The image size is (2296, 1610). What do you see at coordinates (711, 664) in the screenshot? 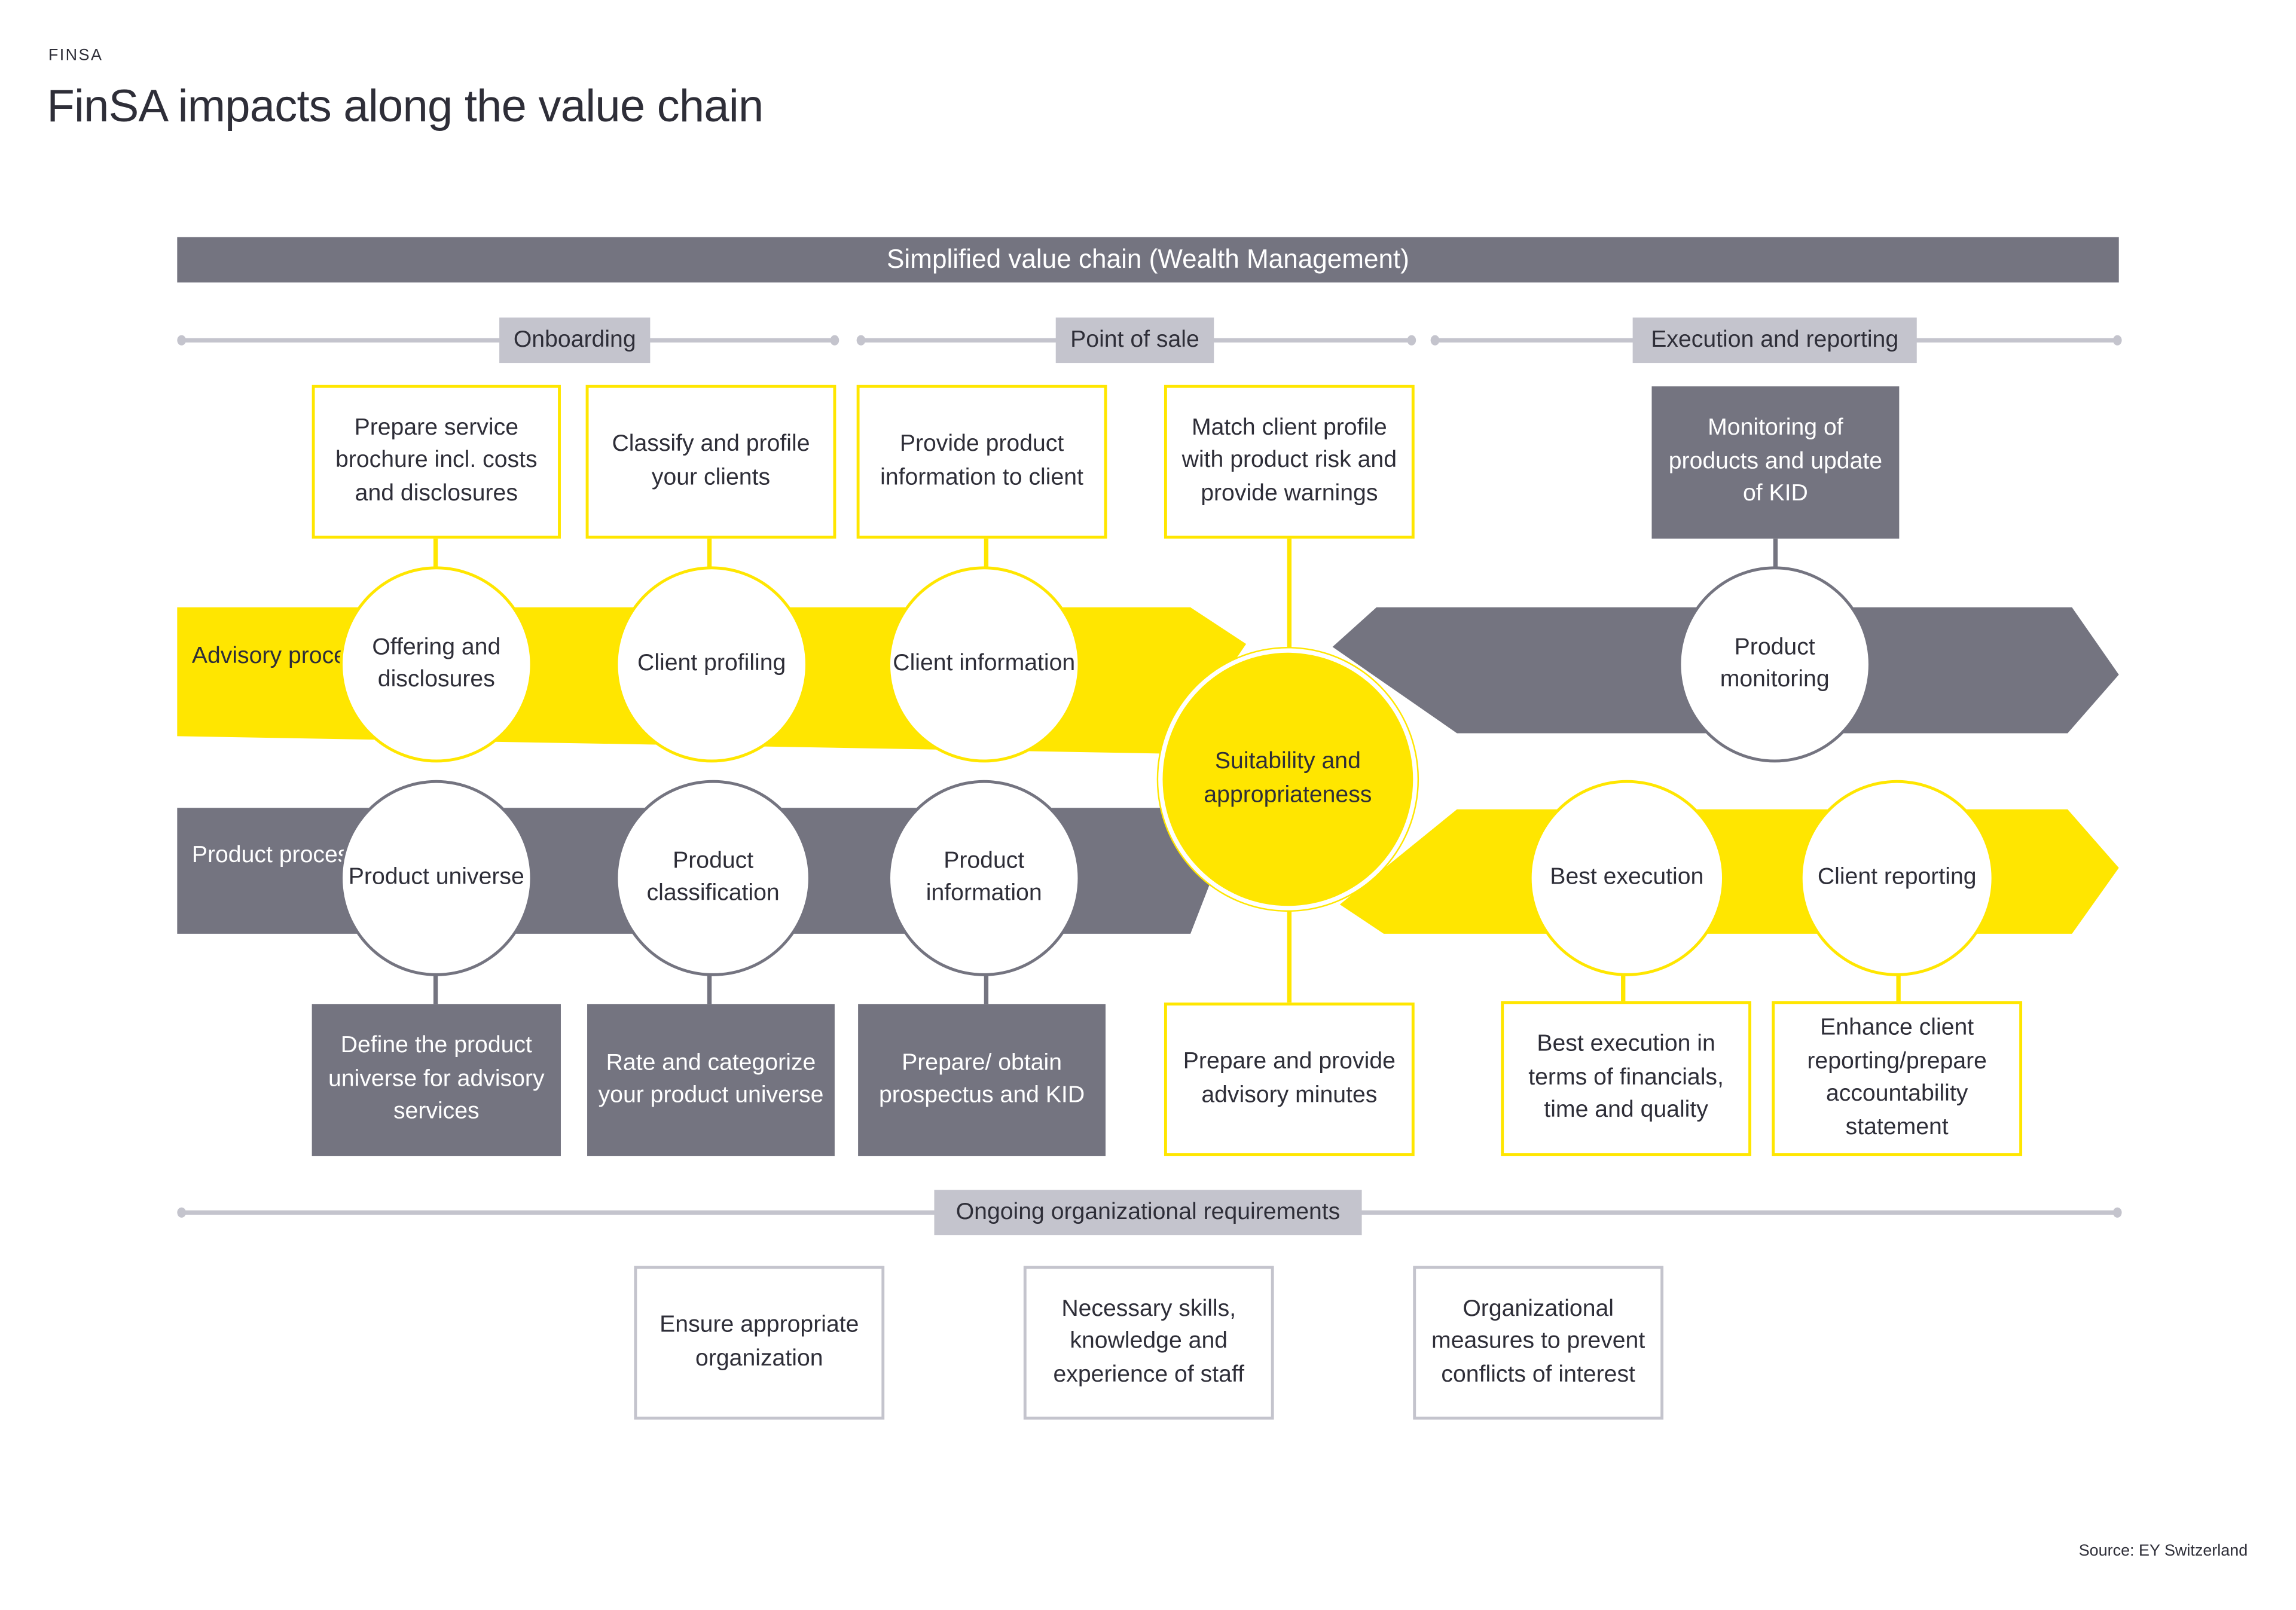
I see `advisory-step-circle: Client profiling` at bounding box center [711, 664].